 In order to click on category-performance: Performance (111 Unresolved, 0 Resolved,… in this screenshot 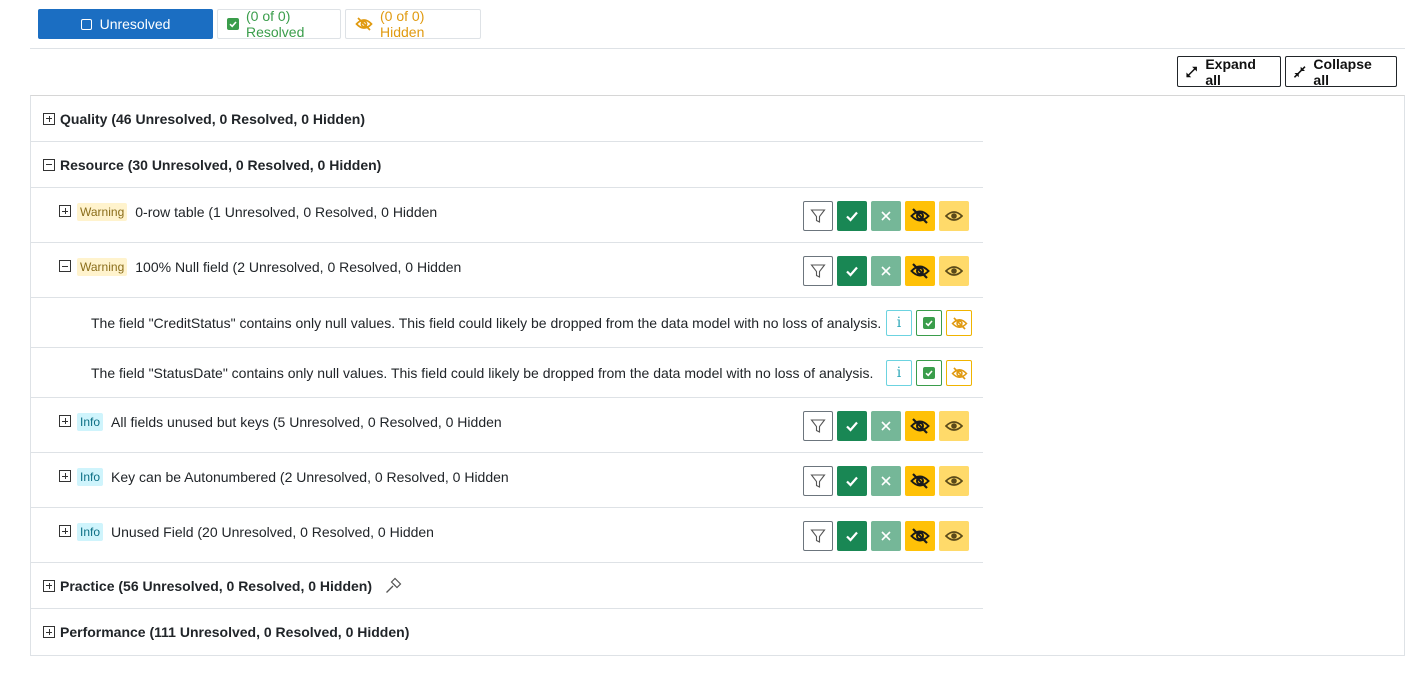, I will do `click(507, 632)`.